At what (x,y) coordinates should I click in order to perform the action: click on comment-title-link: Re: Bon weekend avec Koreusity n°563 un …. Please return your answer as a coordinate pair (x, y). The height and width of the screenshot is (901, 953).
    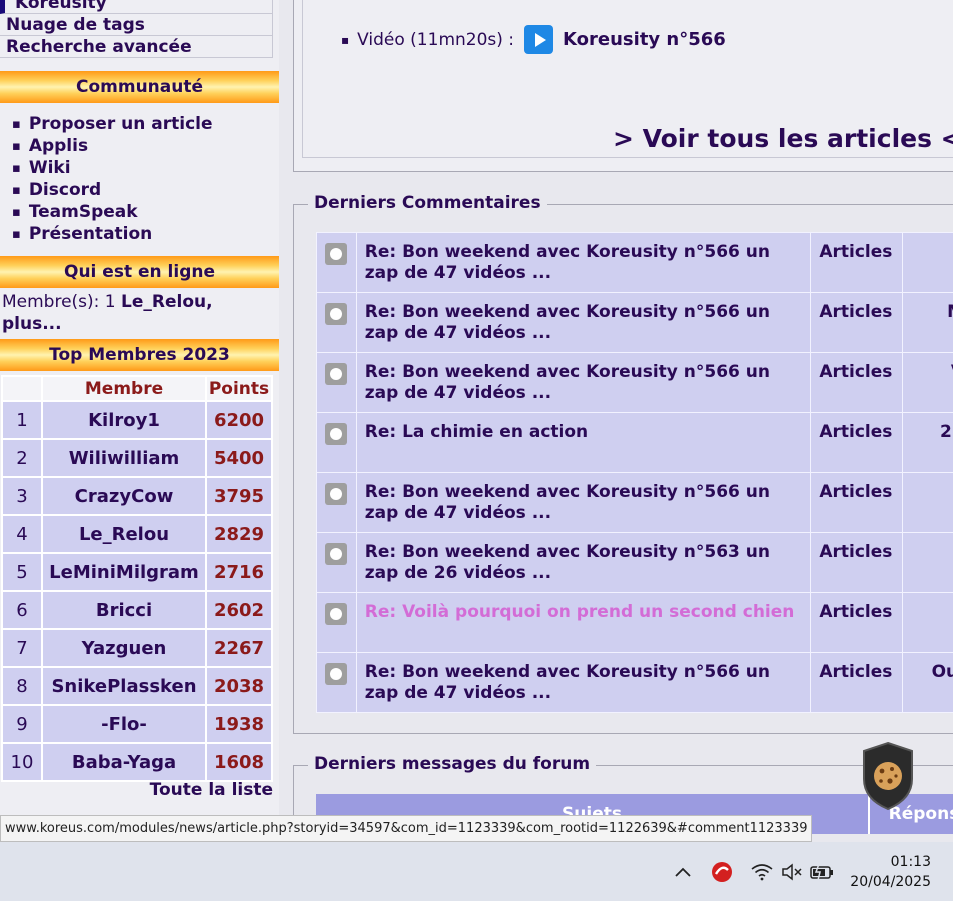
    Looking at the image, I should click on (583, 562).